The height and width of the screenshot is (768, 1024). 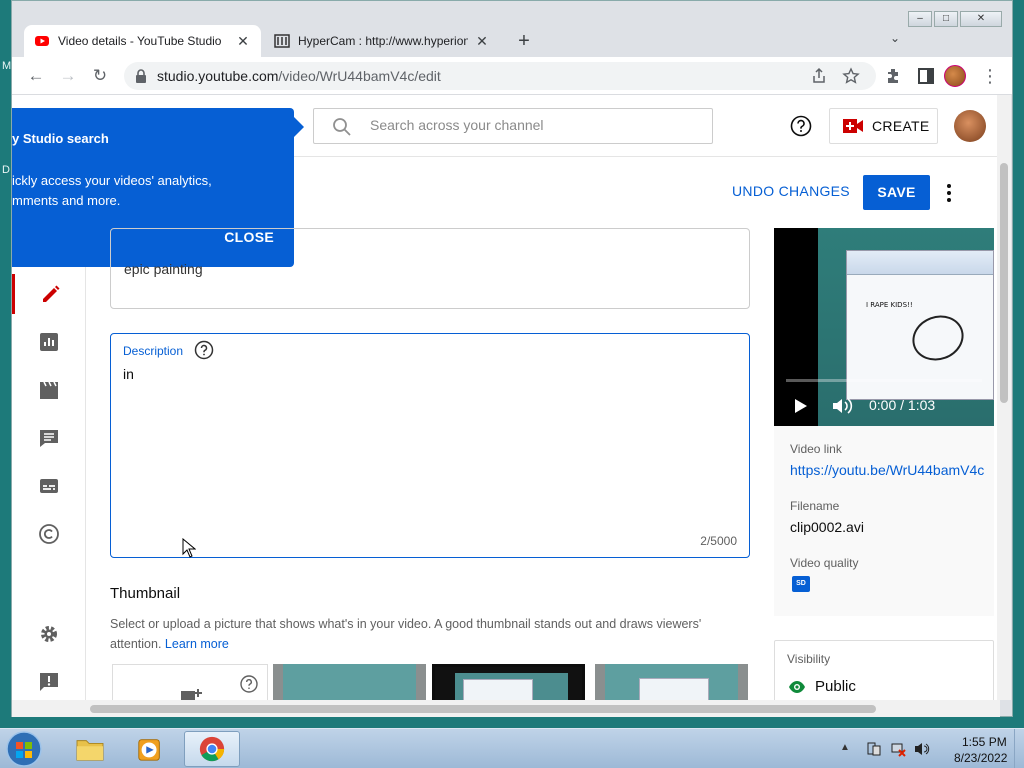 I want to click on video-progress-bar, so click(x=884, y=380).